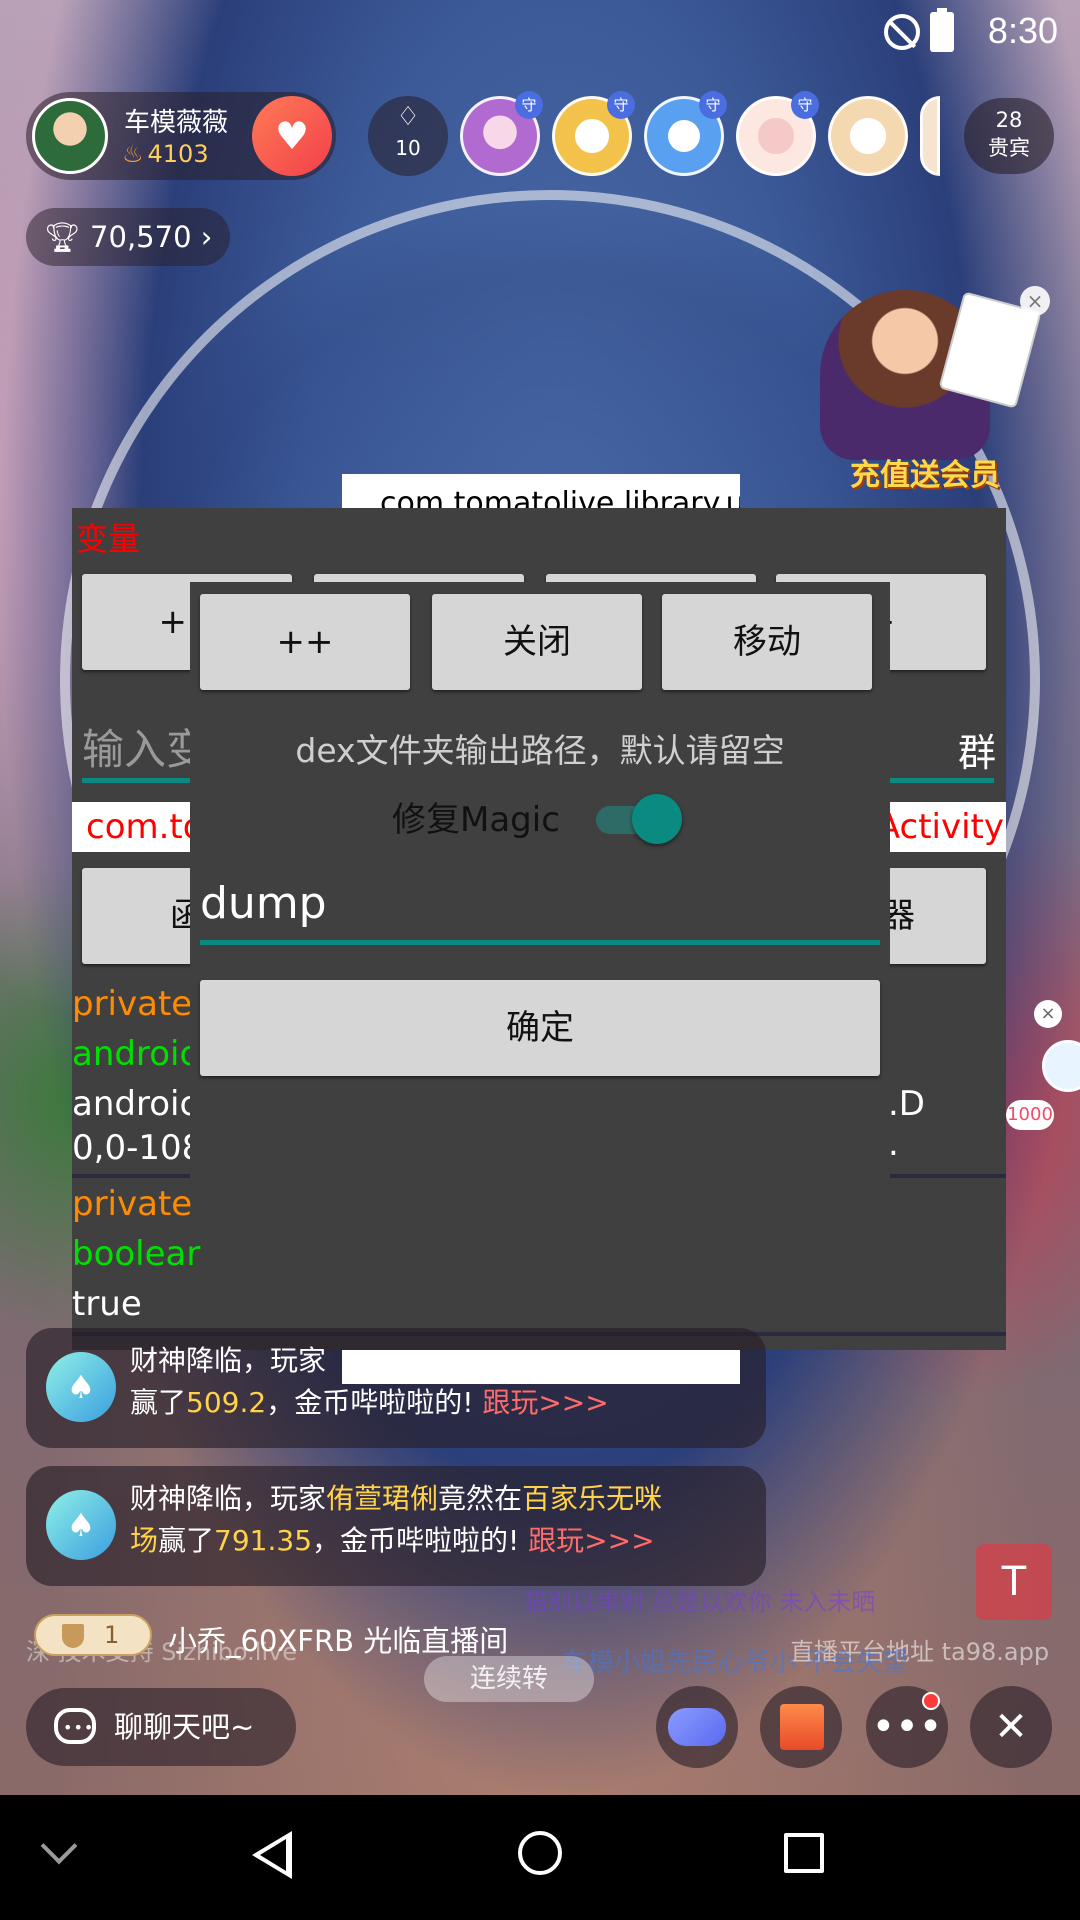  Describe the element at coordinates (540, 1853) in the screenshot. I see `home-icon` at that location.